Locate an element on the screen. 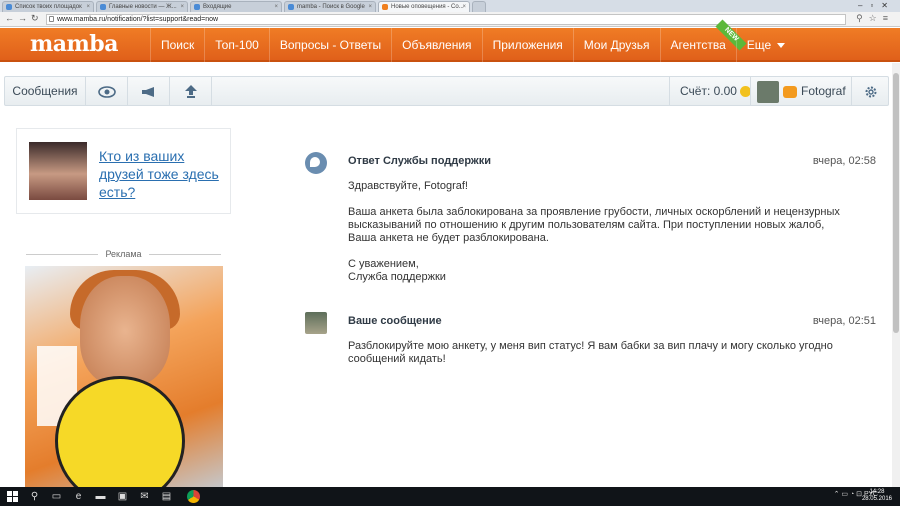 Image resolution: width=900 pixels, height=506 pixels. tab-label: mamba - Поиск в Google is located at coordinates (331, 7).